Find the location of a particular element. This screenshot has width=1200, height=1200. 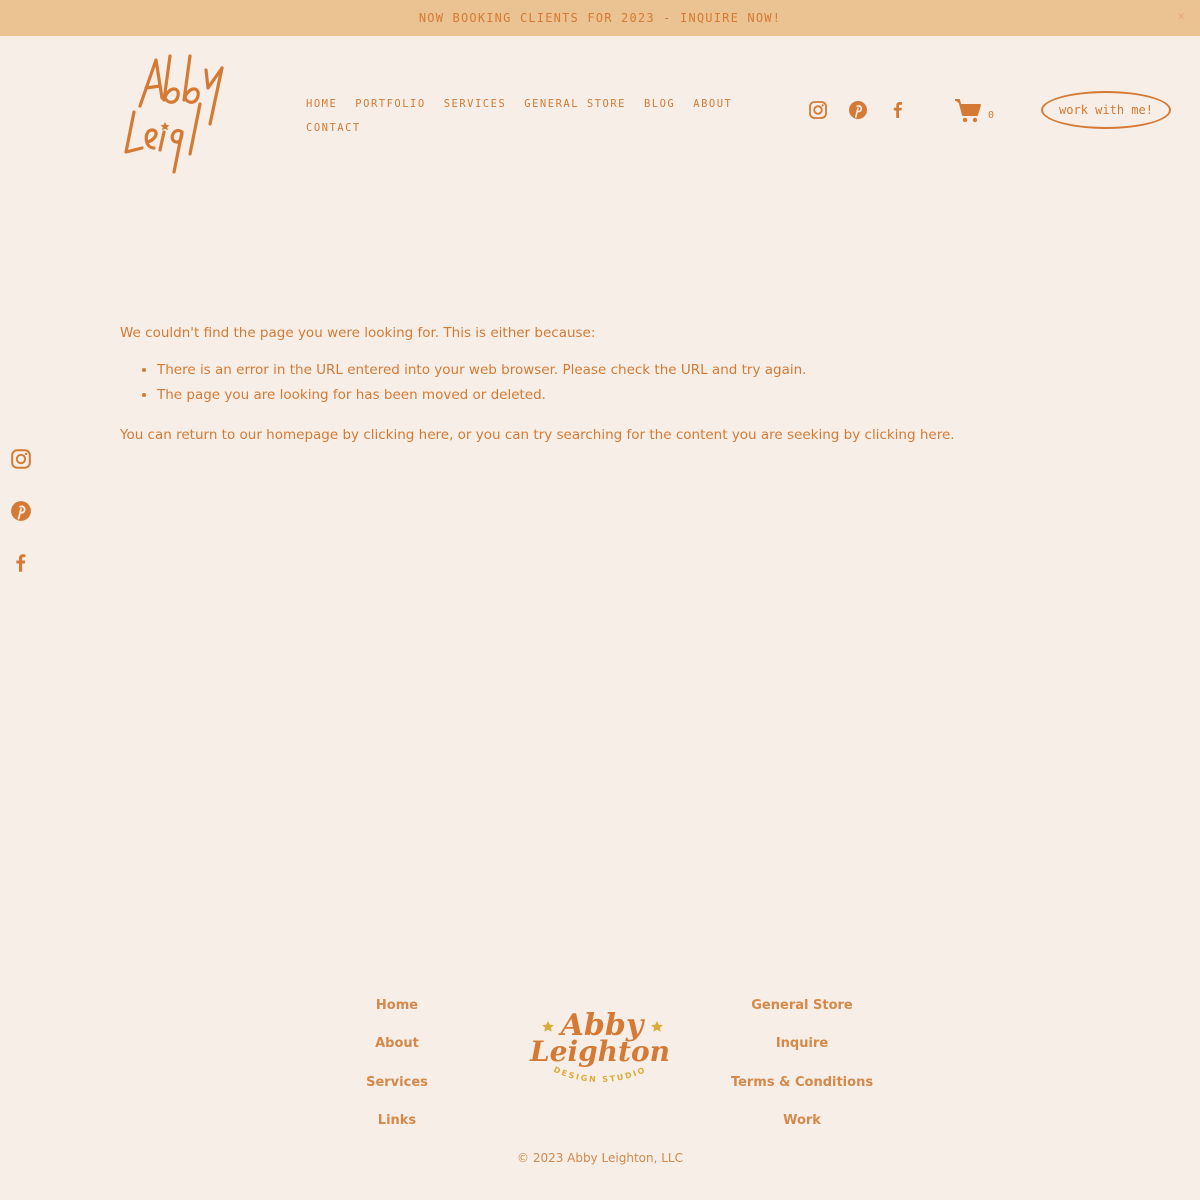

footer-link-links: Links is located at coordinates (397, 1130).